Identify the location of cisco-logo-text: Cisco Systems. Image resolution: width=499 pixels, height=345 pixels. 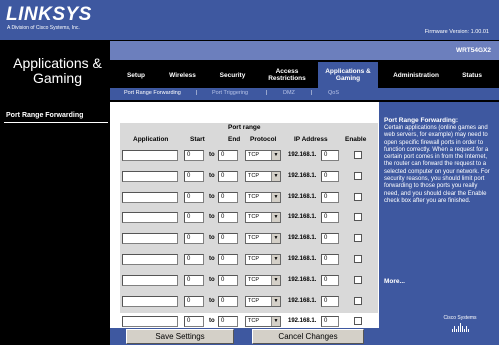
(460, 318).